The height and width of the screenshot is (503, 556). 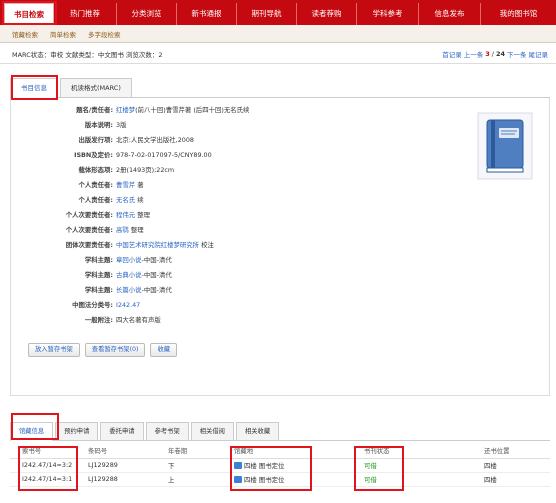 What do you see at coordinates (125, 215) in the screenshot?
I see `author-link: 程伟元` at bounding box center [125, 215].